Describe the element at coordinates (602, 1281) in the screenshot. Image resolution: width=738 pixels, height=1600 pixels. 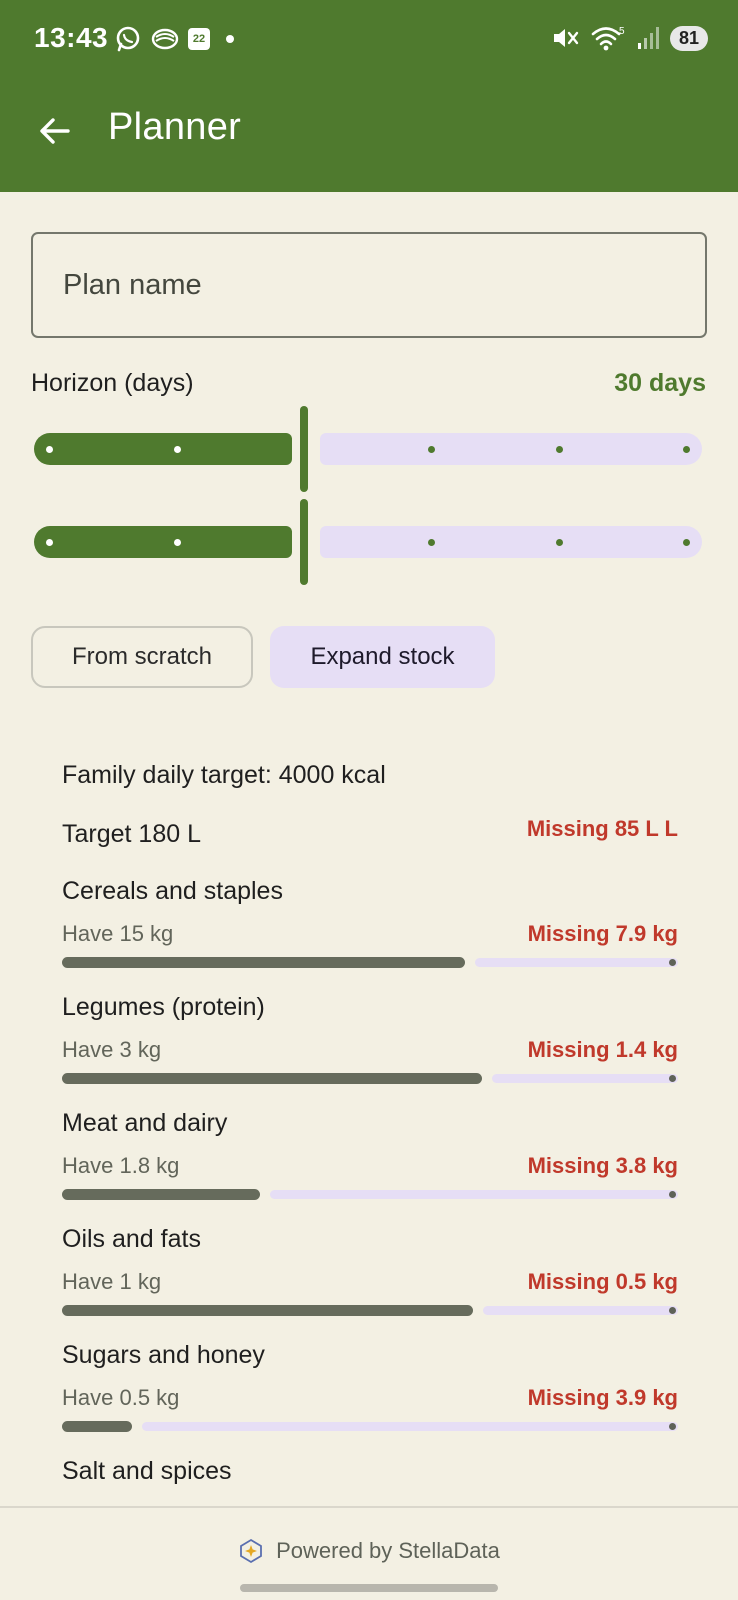
I see `category-missing: Missing 0.5 kg` at that location.